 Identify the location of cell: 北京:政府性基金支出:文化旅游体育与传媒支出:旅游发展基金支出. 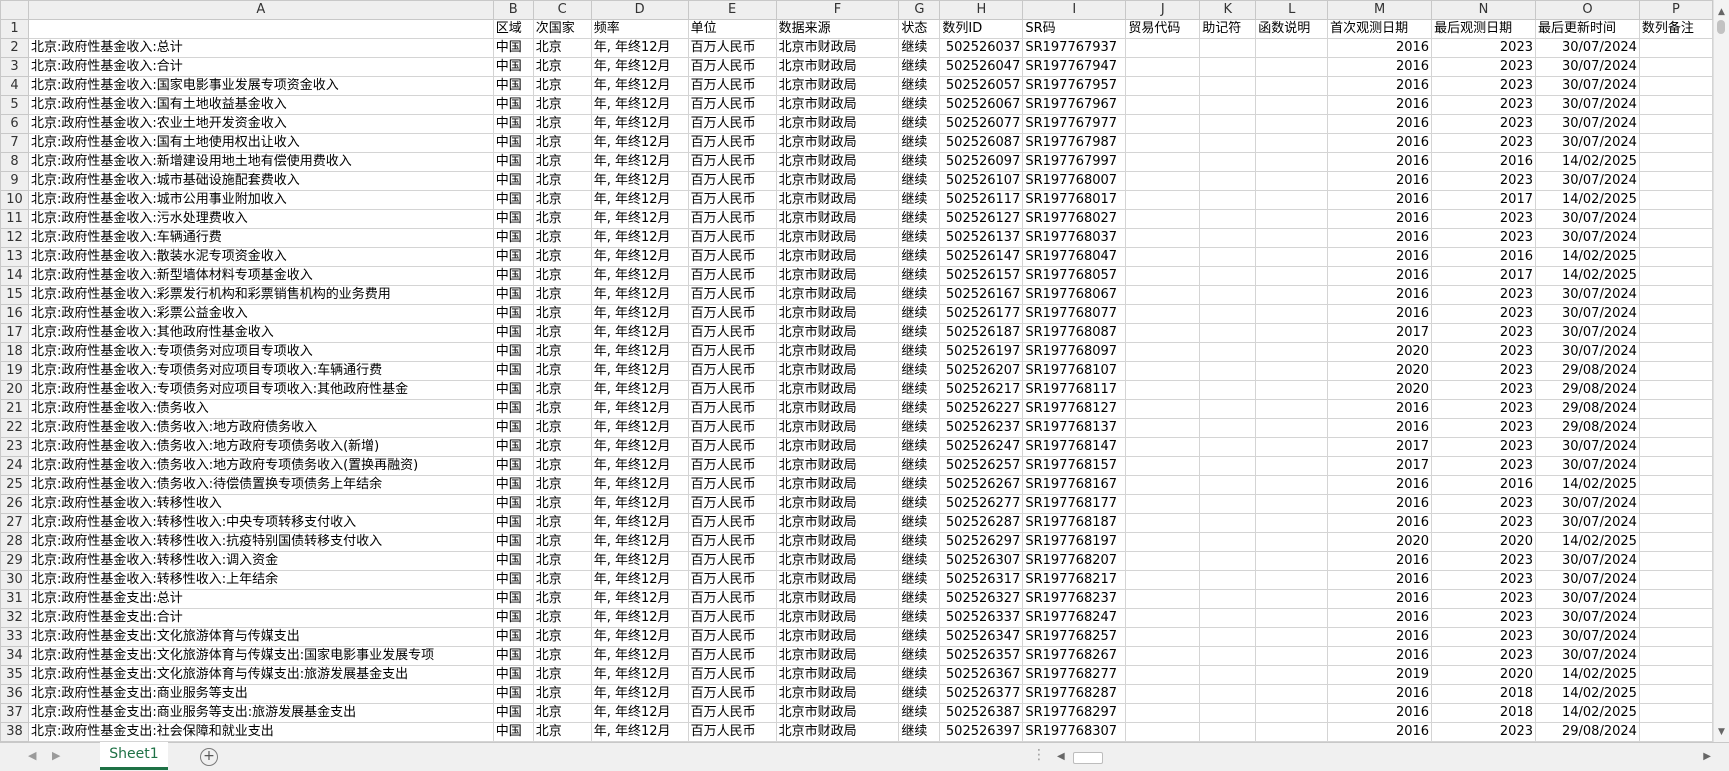
(260, 675).